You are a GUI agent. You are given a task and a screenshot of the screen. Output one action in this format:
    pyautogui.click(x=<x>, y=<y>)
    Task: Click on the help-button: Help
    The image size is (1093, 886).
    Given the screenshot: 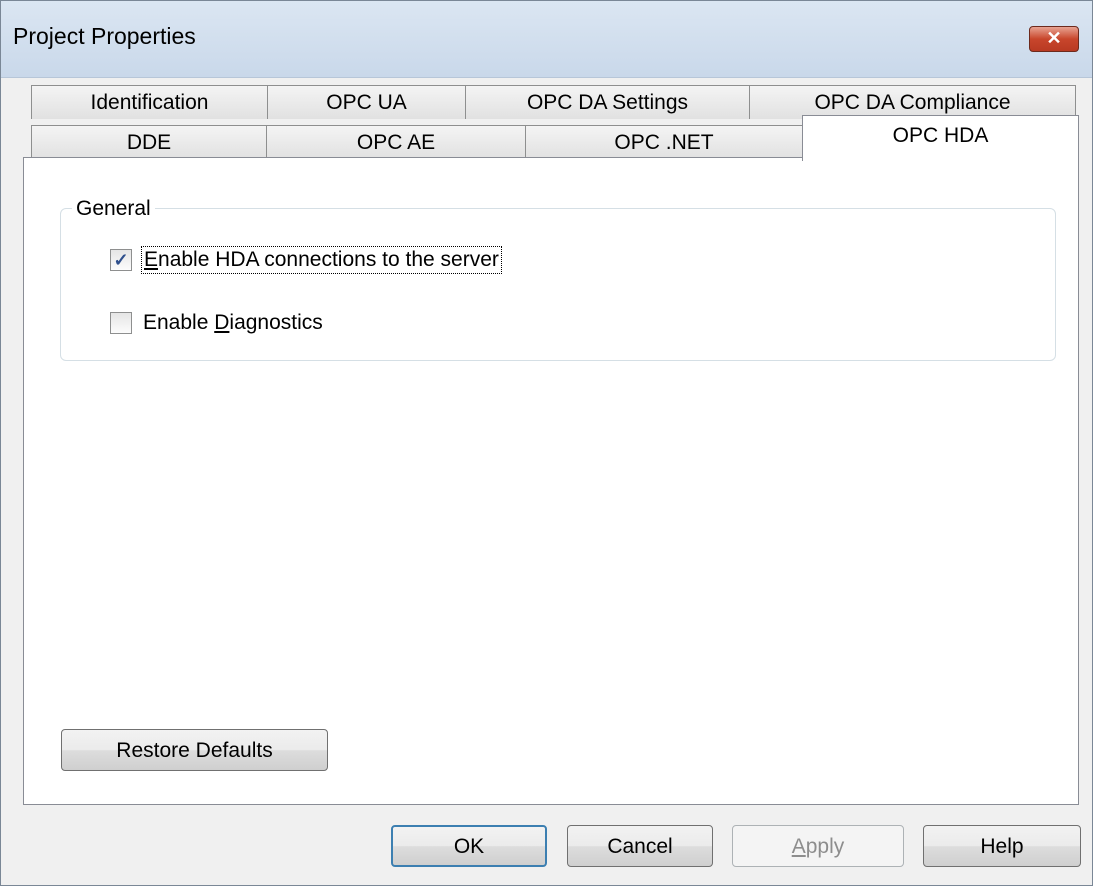 What is the action you would take?
    pyautogui.click(x=1002, y=846)
    